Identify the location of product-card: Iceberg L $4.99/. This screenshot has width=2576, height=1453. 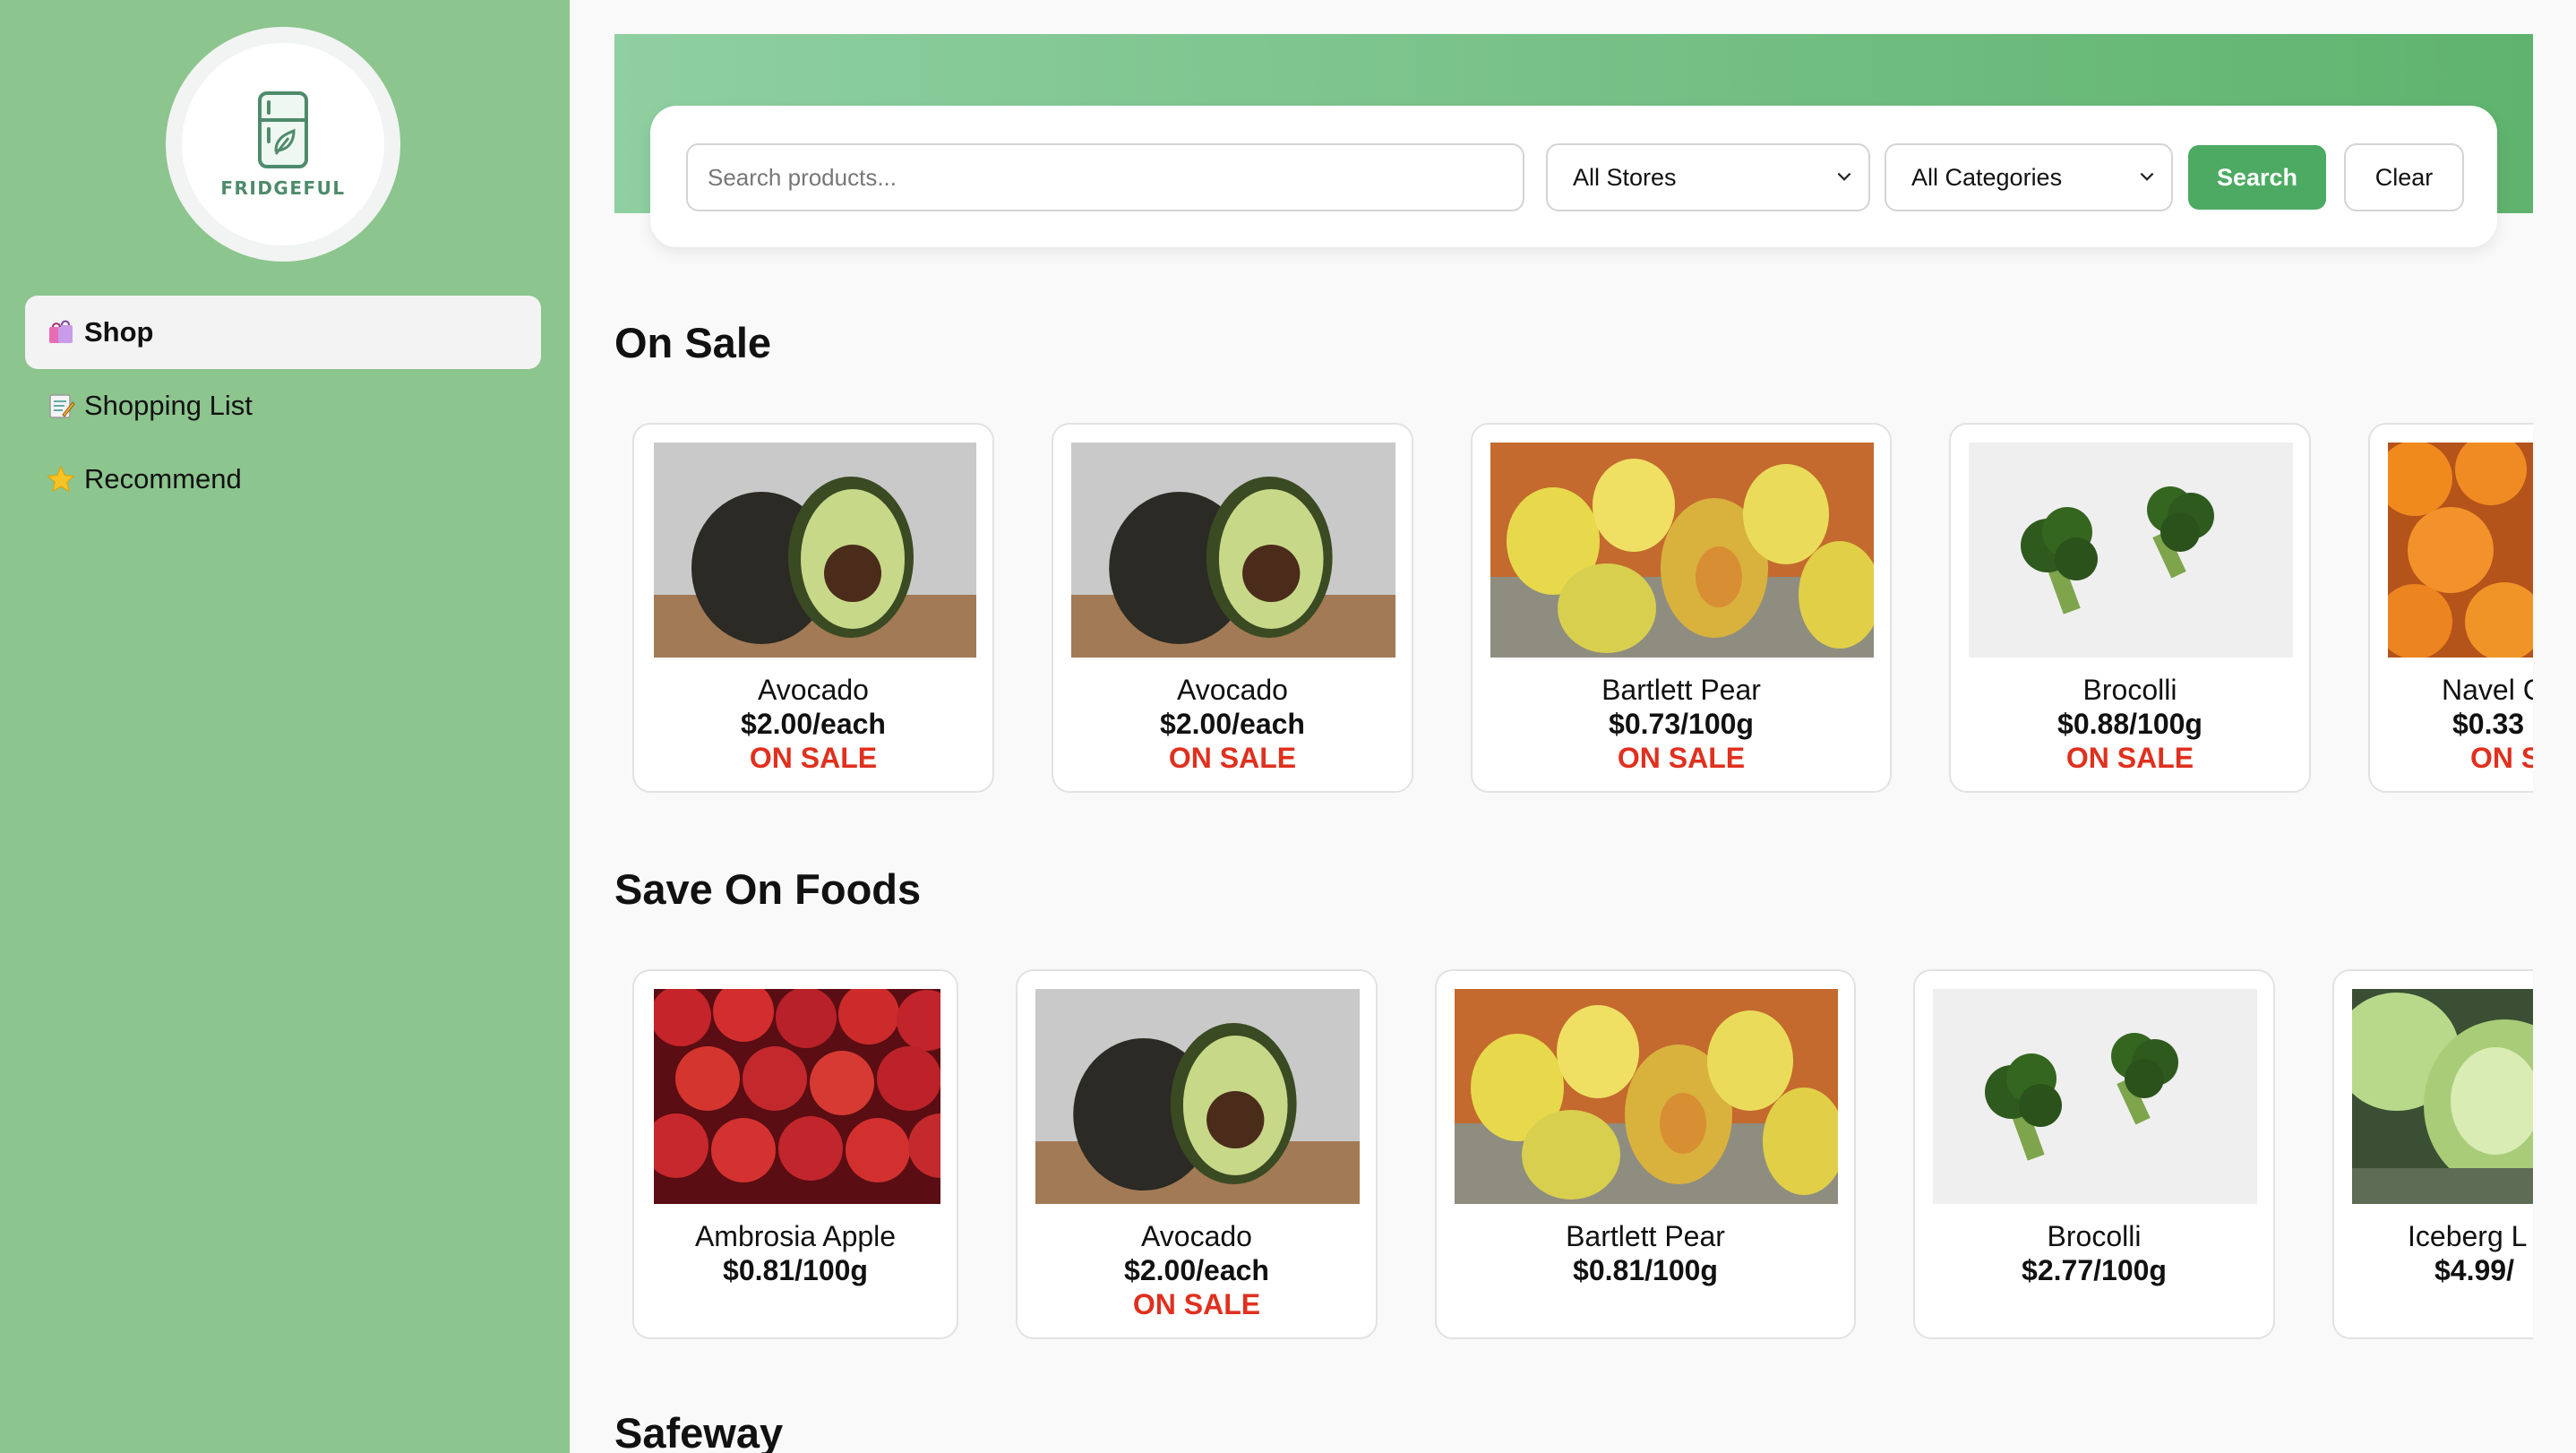
(2432, 1154).